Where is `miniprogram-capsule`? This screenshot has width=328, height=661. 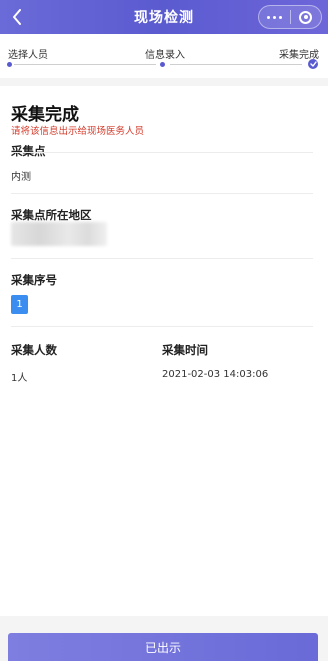
miniprogram-capsule is located at coordinates (290, 17).